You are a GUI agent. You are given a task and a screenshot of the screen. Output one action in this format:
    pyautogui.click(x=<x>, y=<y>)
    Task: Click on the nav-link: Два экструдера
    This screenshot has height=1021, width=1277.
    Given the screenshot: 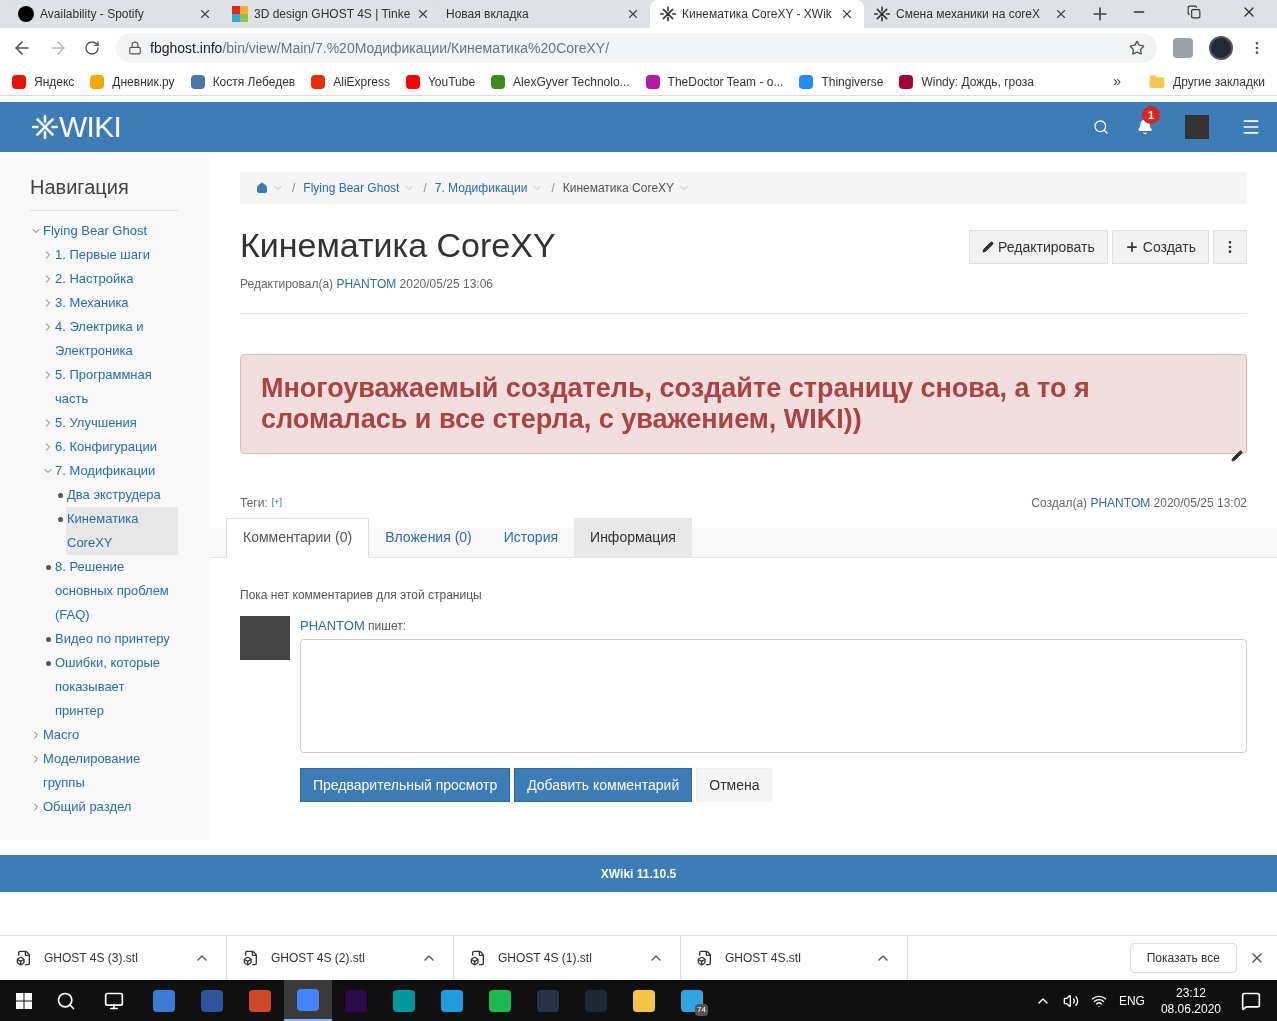 What is the action you would take?
    pyautogui.click(x=115, y=495)
    